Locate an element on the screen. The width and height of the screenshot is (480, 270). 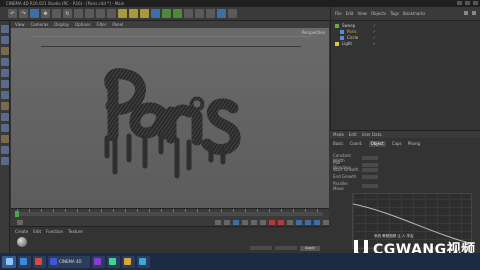
home-icon is located at coordinates (474, 13).